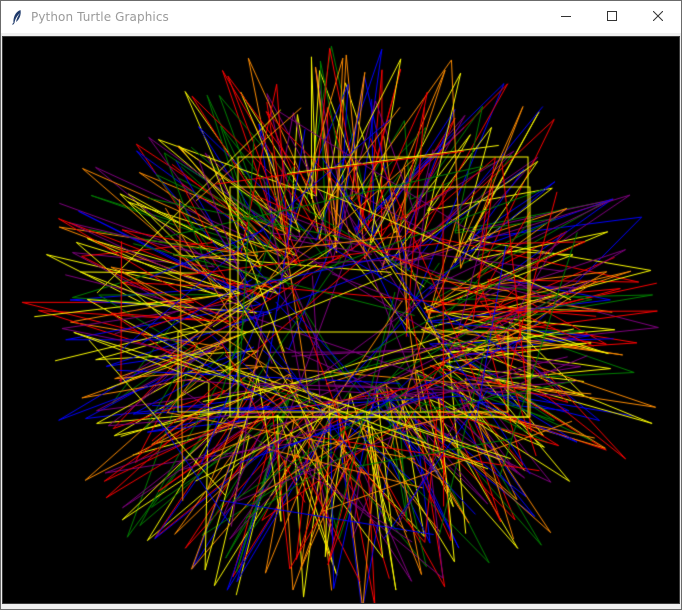 The image size is (682, 610). I want to click on window-controls, so click(612, 17).